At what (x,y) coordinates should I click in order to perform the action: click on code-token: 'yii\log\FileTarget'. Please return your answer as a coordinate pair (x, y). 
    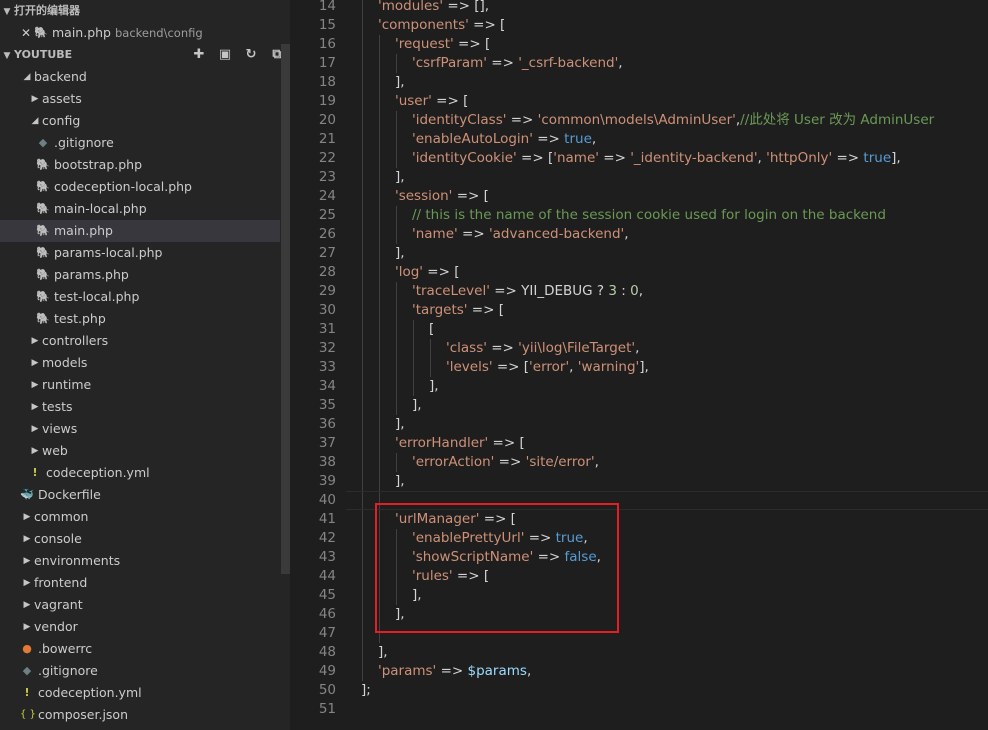
    Looking at the image, I should click on (577, 348).